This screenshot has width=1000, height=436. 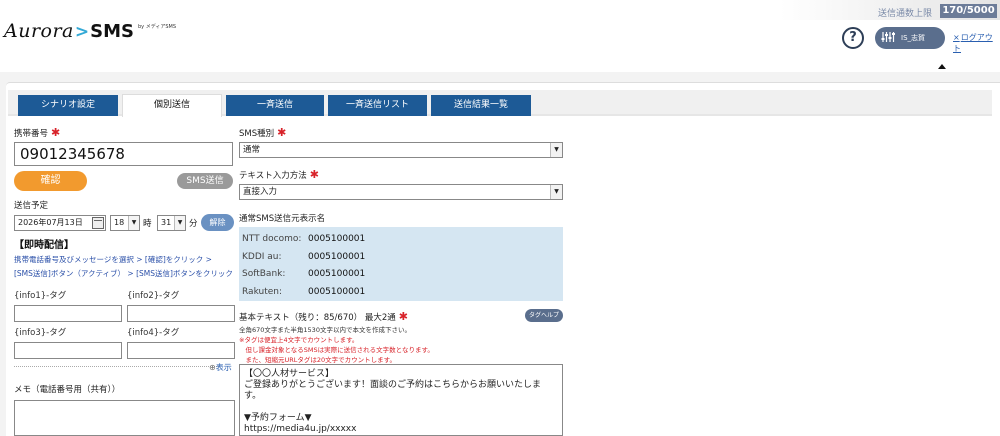 What do you see at coordinates (124, 418) in the screenshot?
I see `memo-textarea` at bounding box center [124, 418].